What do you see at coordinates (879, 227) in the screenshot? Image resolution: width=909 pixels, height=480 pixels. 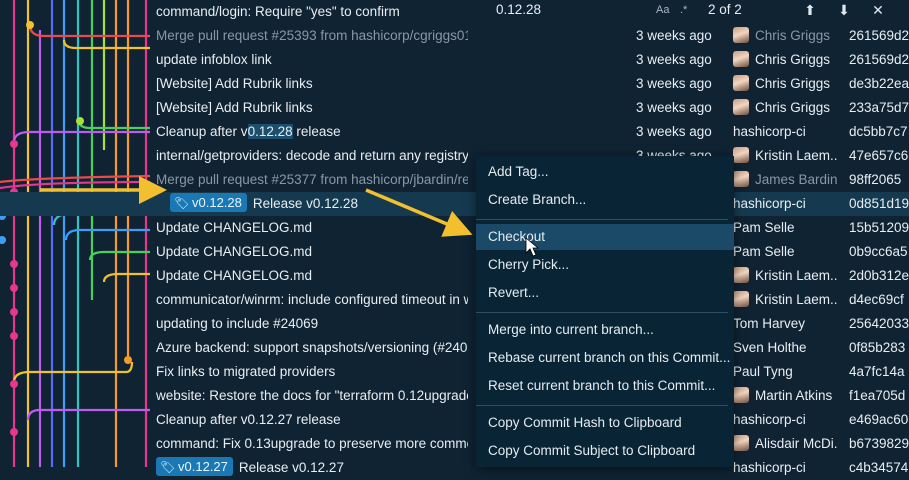 I see `commit-sha: 15b51209` at bounding box center [879, 227].